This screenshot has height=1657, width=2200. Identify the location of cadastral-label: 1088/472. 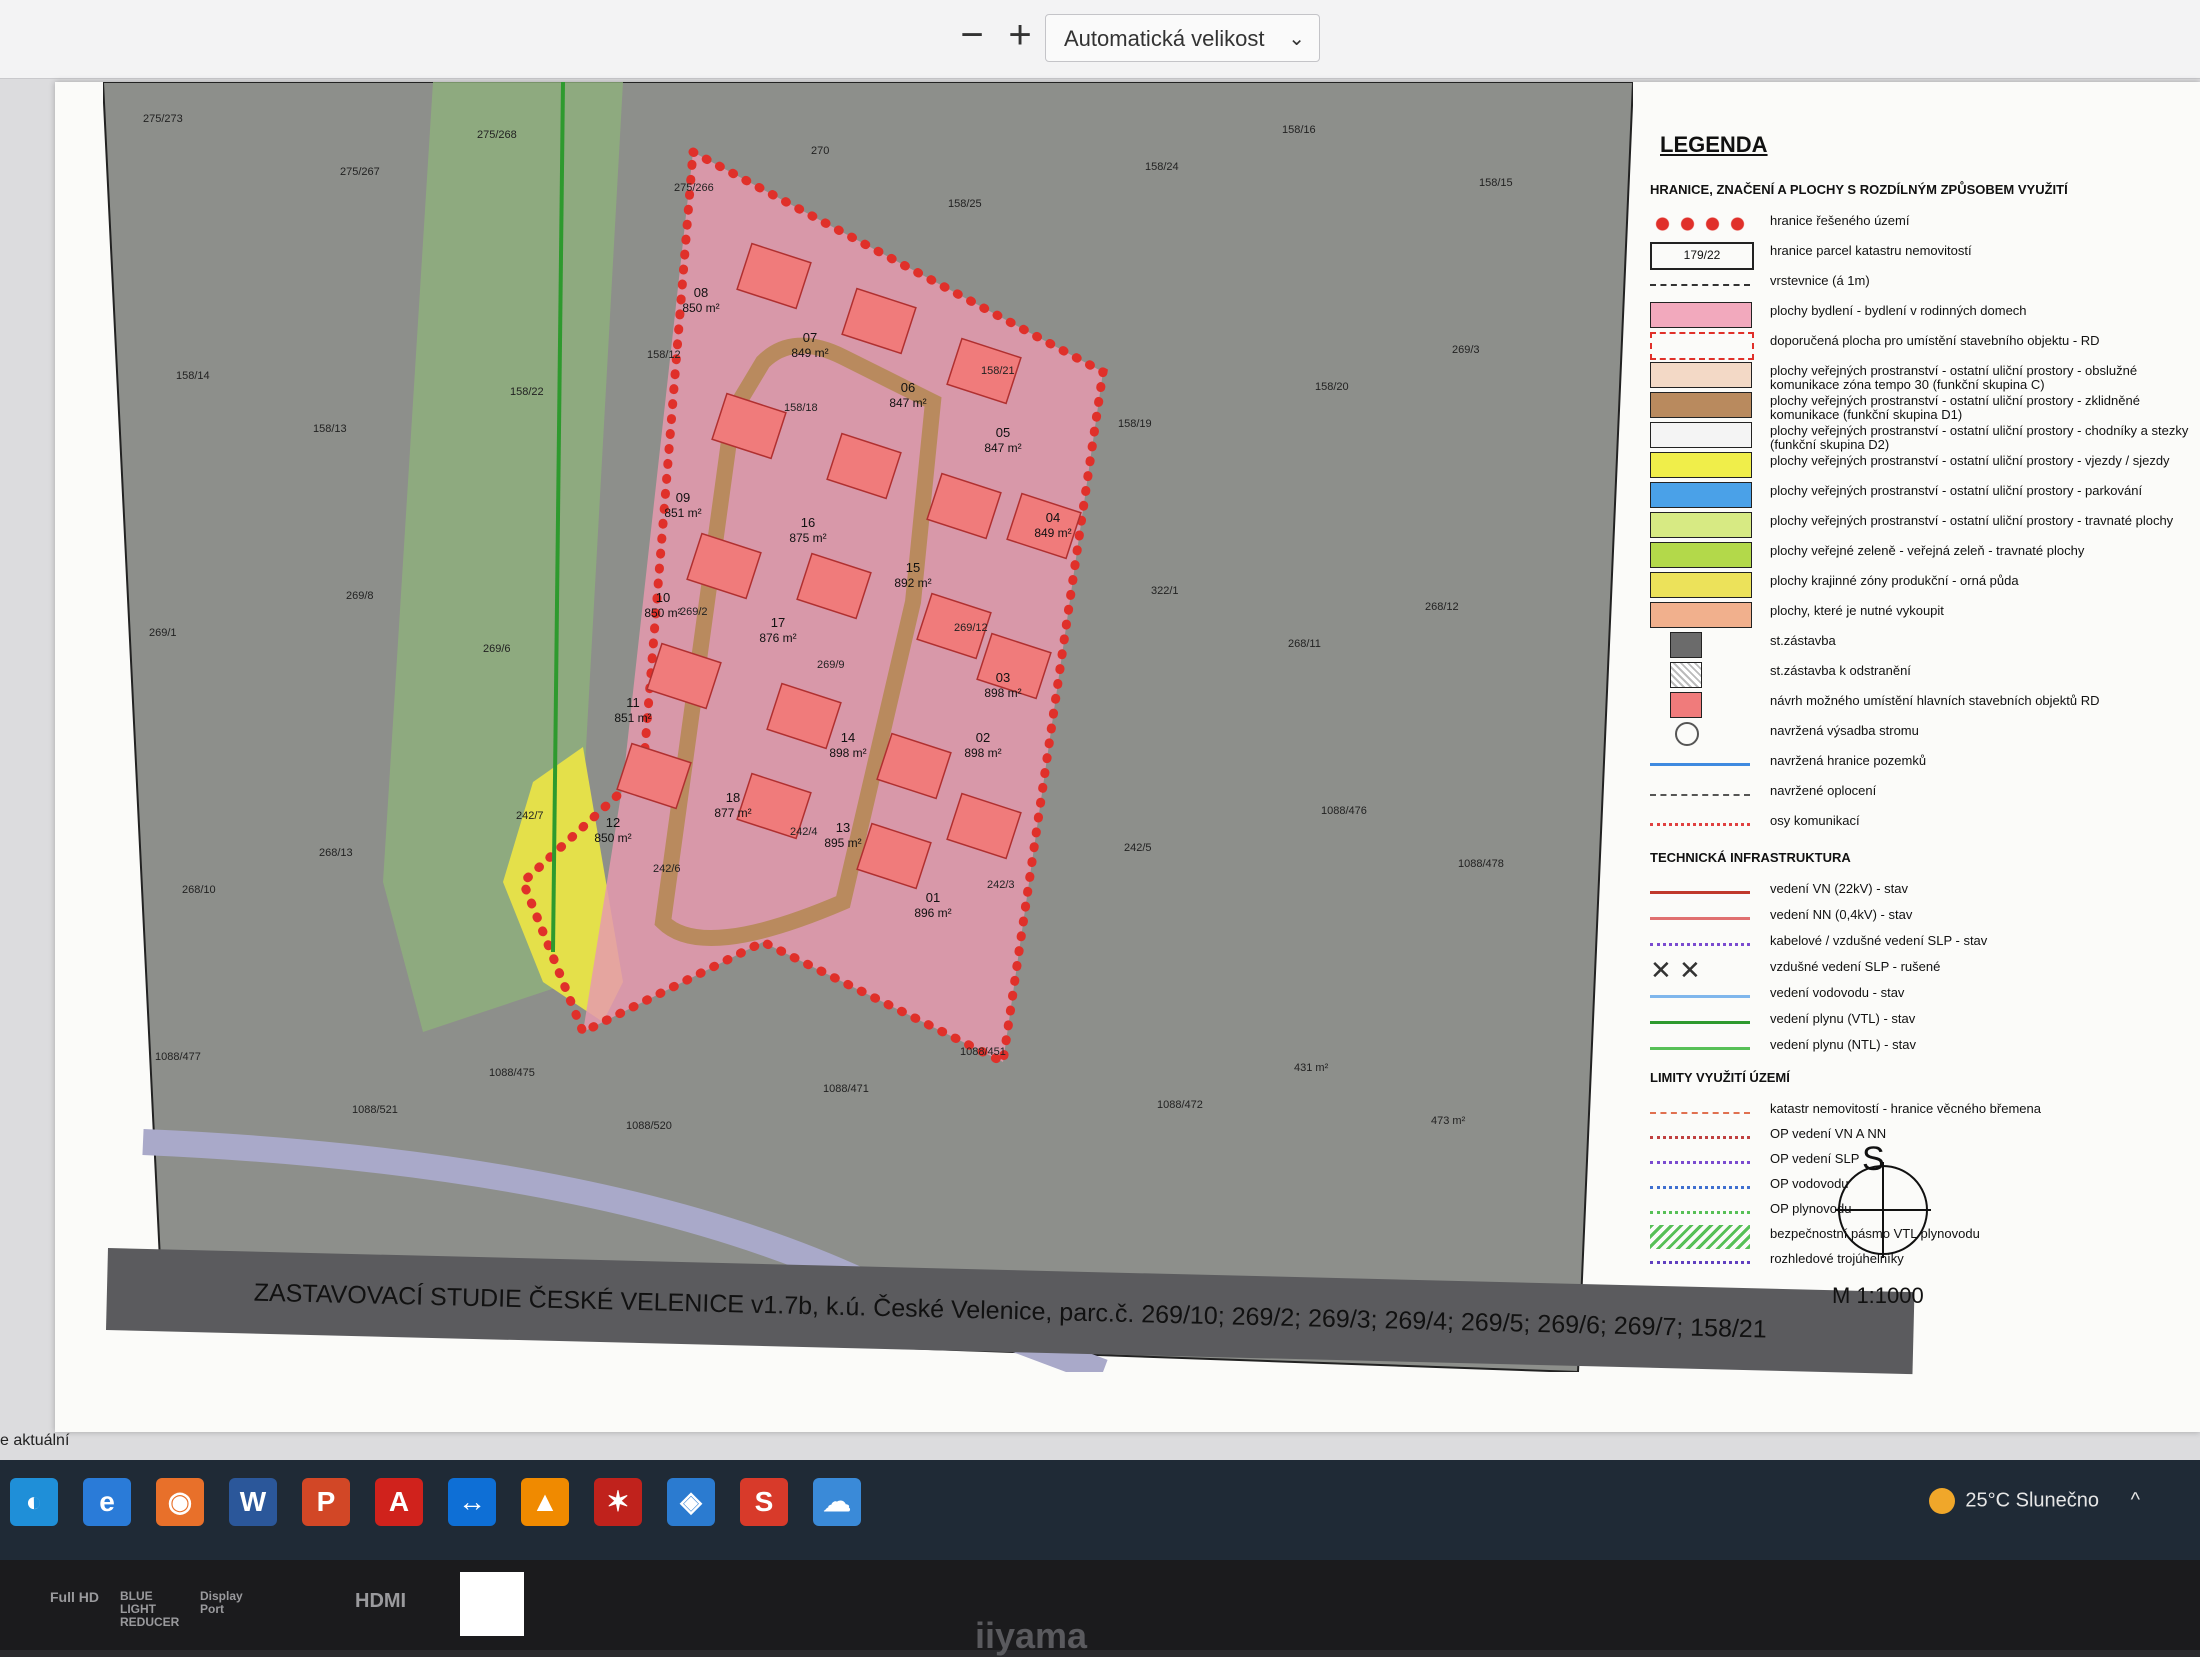
(1180, 1105).